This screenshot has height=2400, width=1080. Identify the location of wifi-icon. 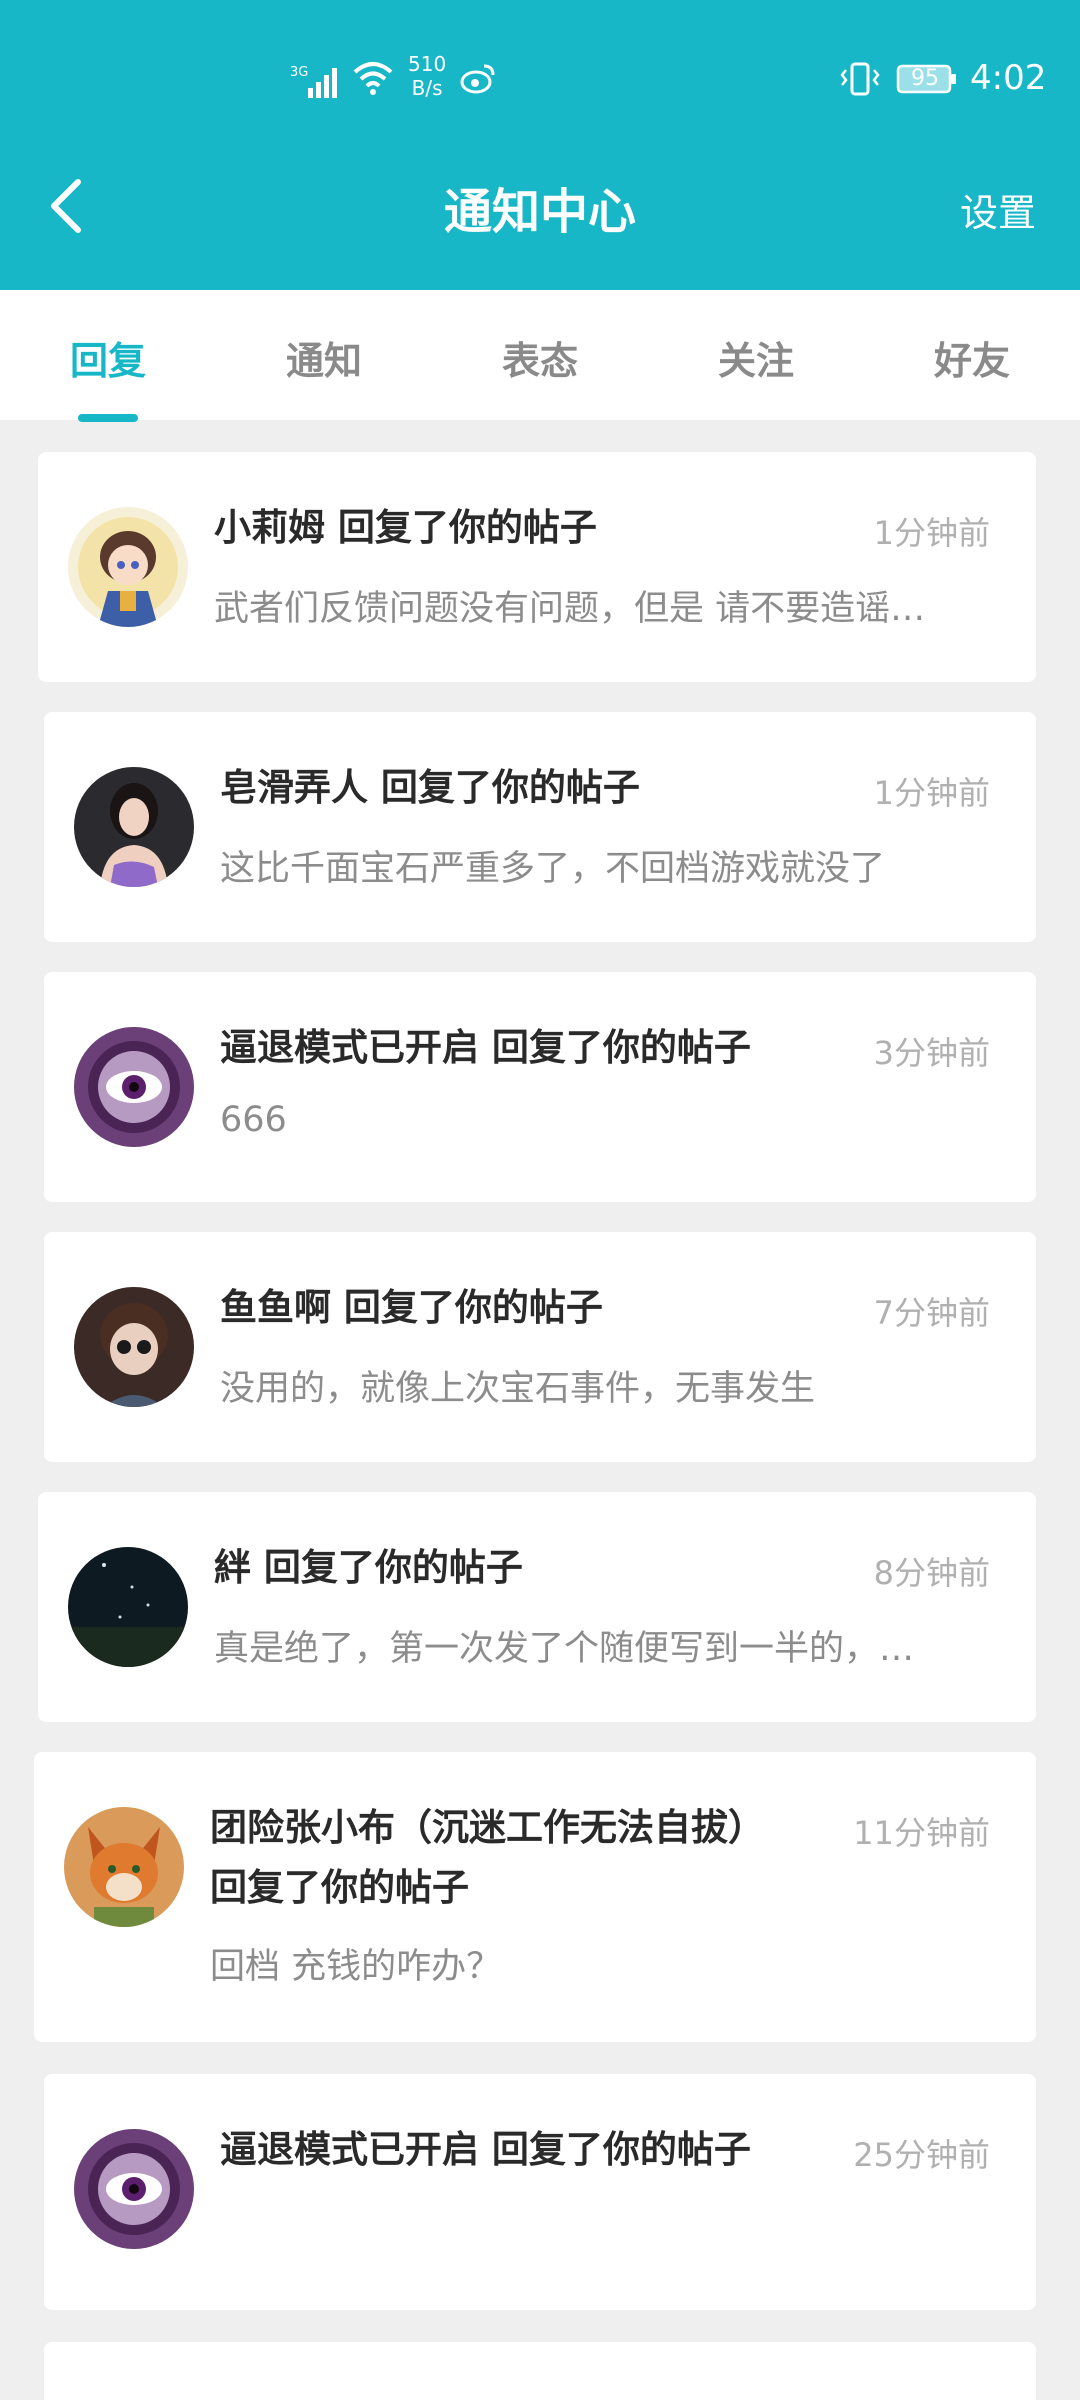
(373, 78).